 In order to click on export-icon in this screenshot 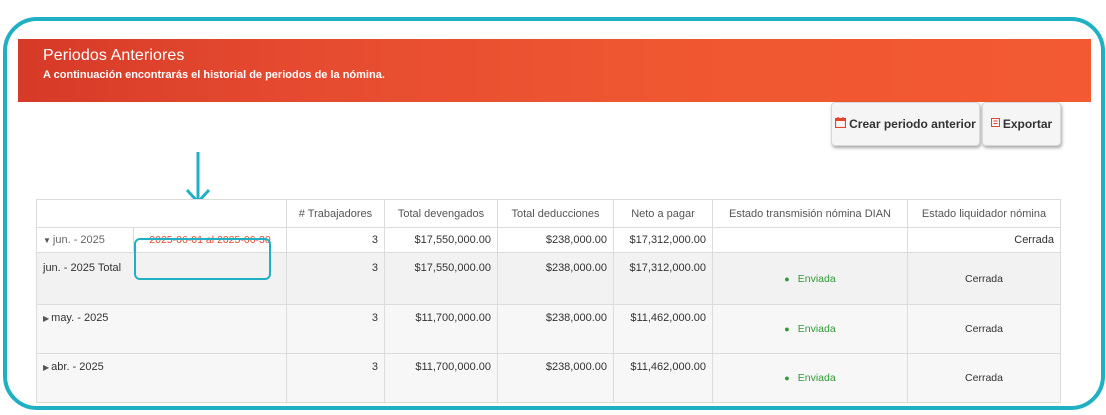, I will do `click(995, 124)`.